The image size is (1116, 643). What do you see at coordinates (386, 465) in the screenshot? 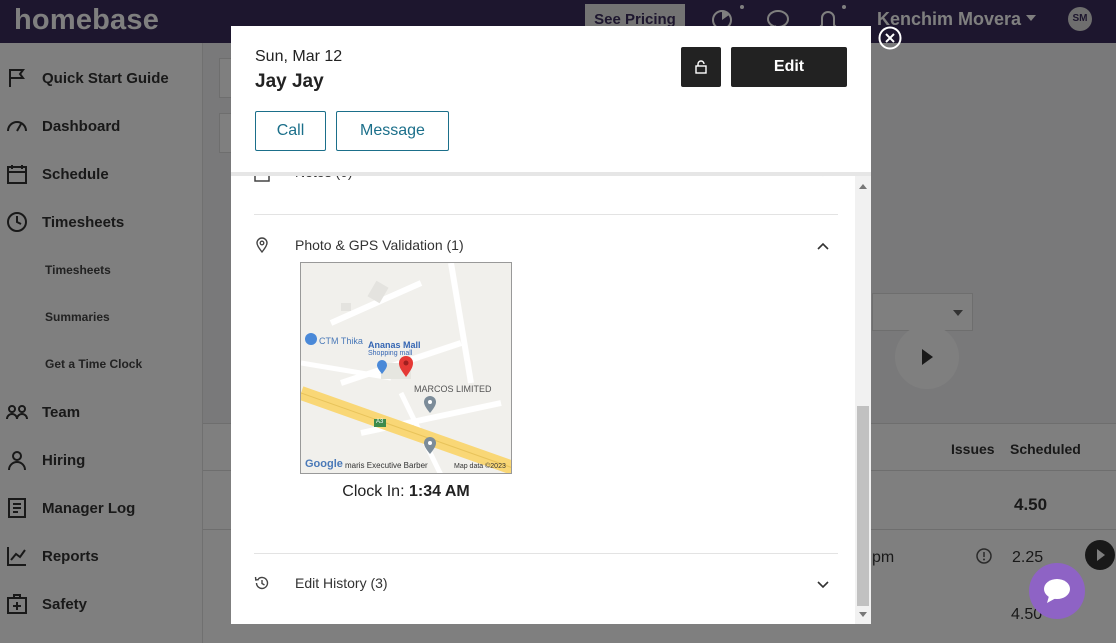
I see `map-label-barber: maris Executive Barber` at bounding box center [386, 465].